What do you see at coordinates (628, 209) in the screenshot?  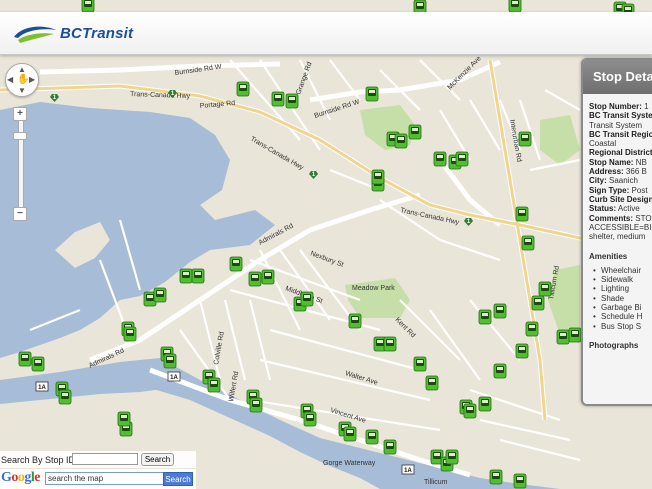 I see `status-value: Active` at bounding box center [628, 209].